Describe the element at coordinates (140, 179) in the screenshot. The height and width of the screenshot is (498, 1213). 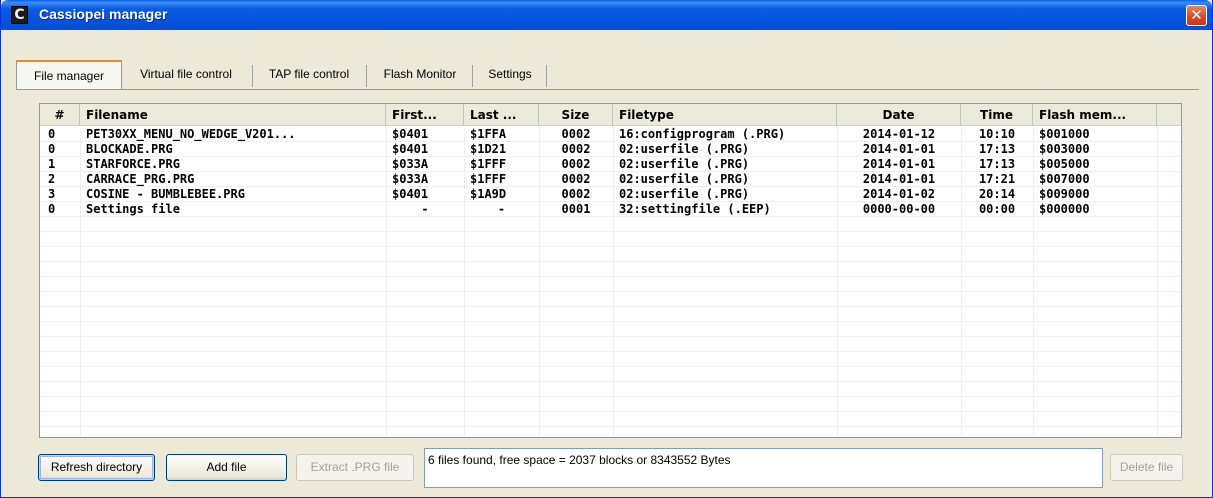
I see `cell-filename: CARRACE_PRG.PRG` at that location.